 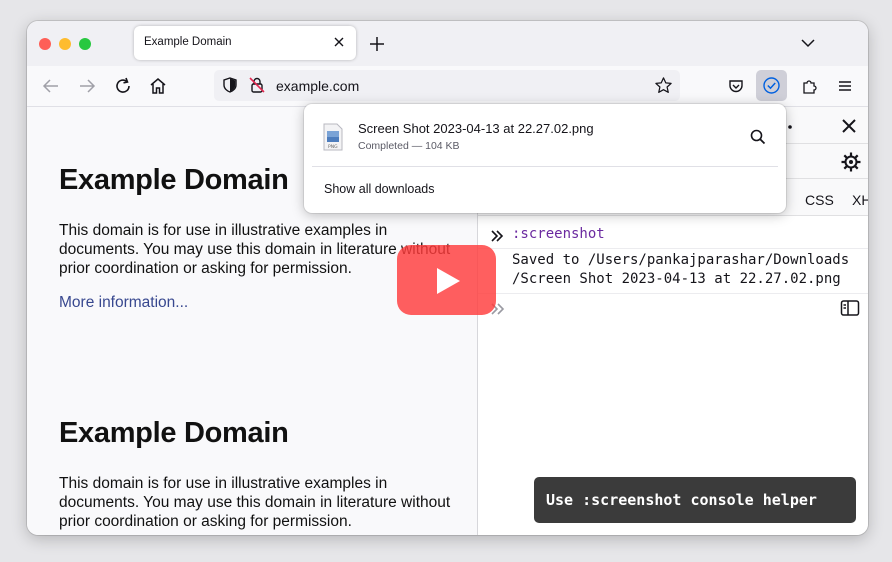 I want to click on play-icon, so click(x=448, y=281).